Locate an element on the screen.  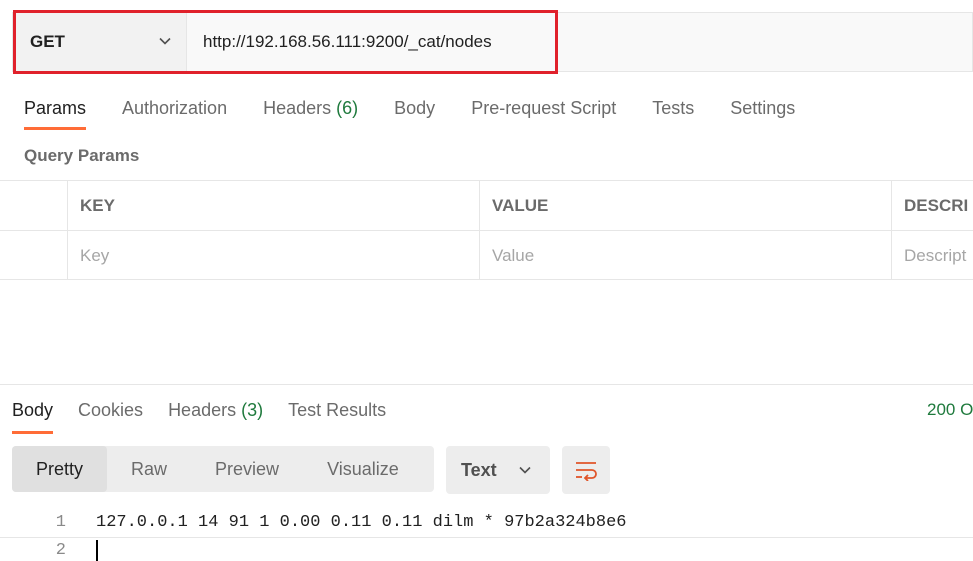
headers-count: (6) is located at coordinates (347, 108).